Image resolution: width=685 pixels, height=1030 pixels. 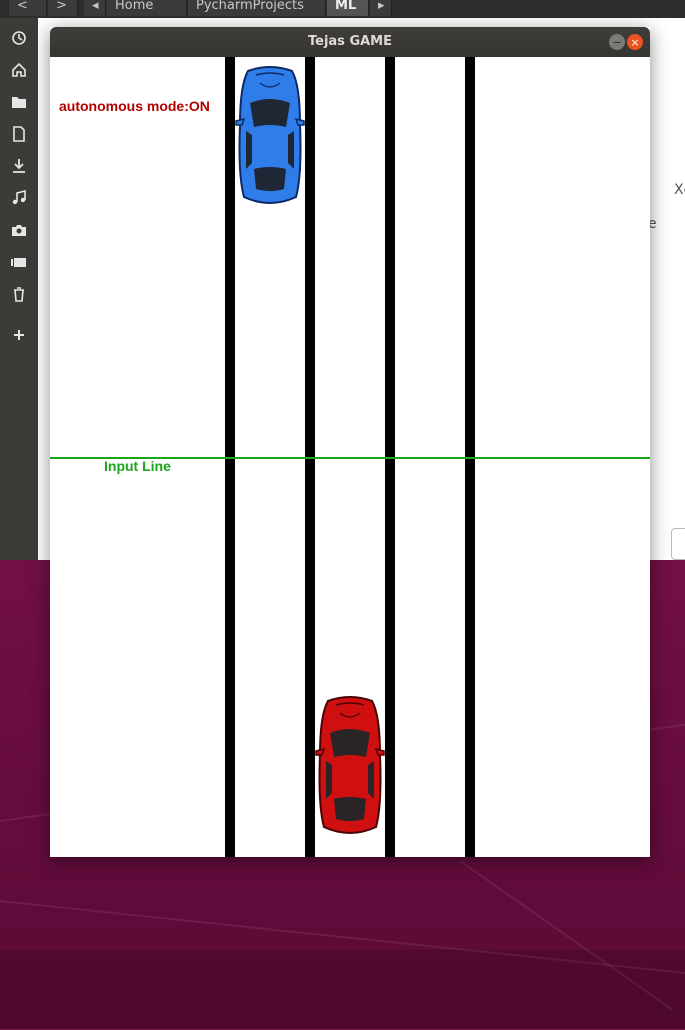 What do you see at coordinates (19, 134) in the screenshot?
I see `document-icon` at bounding box center [19, 134].